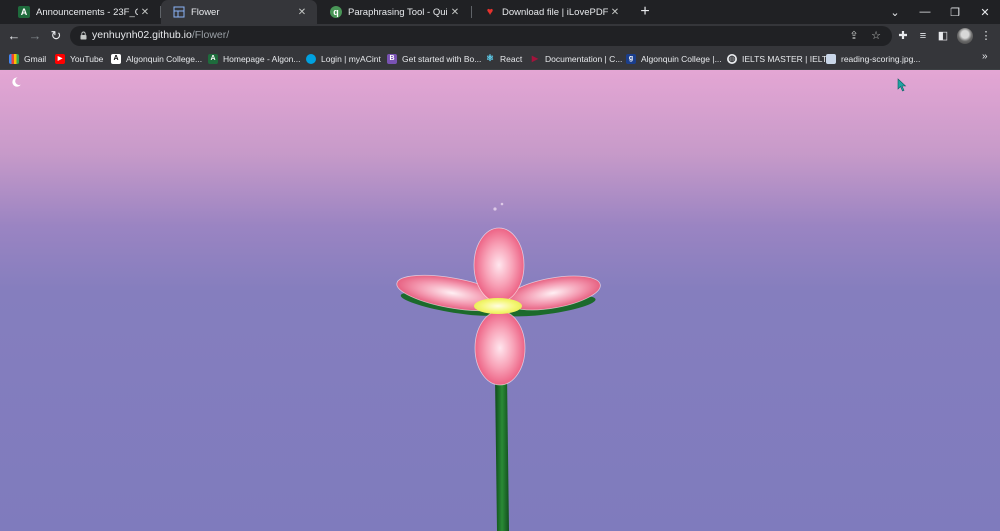 Image resolution: width=1000 pixels, height=531 pixels. What do you see at coordinates (645, 12) in the screenshot?
I see `new-tab-button: +` at bounding box center [645, 12].